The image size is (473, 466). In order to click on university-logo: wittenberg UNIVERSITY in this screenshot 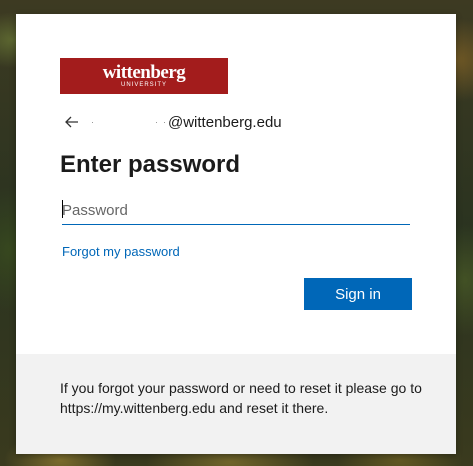, I will do `click(144, 76)`.